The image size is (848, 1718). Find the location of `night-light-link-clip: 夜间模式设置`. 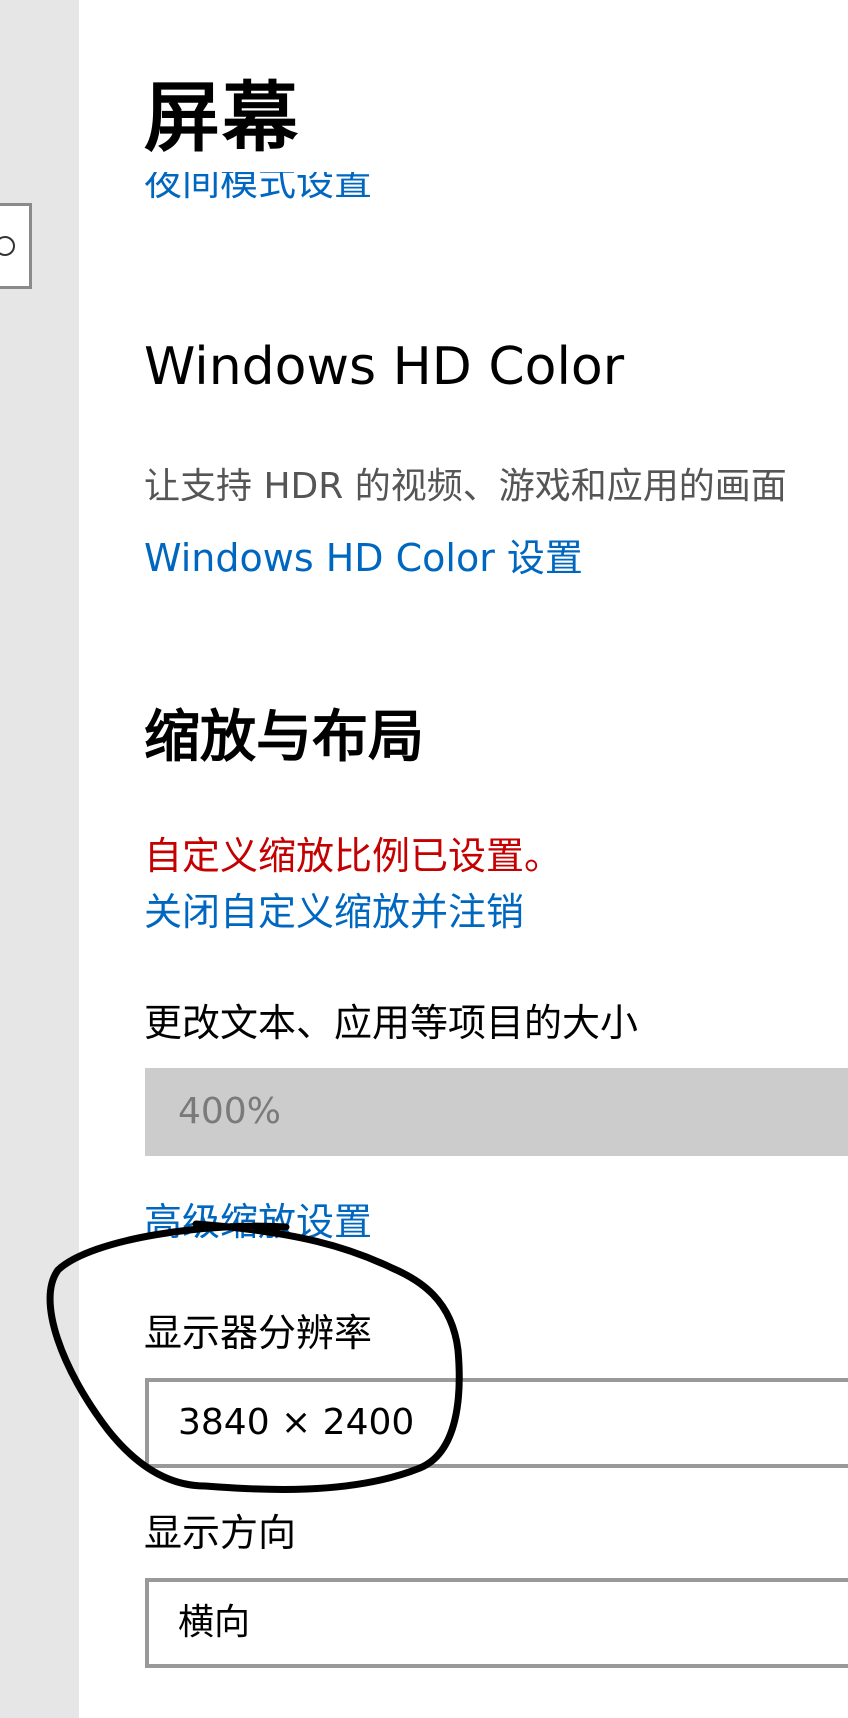

night-light-link-clip: 夜间模式设置 is located at coordinates (324, 189).